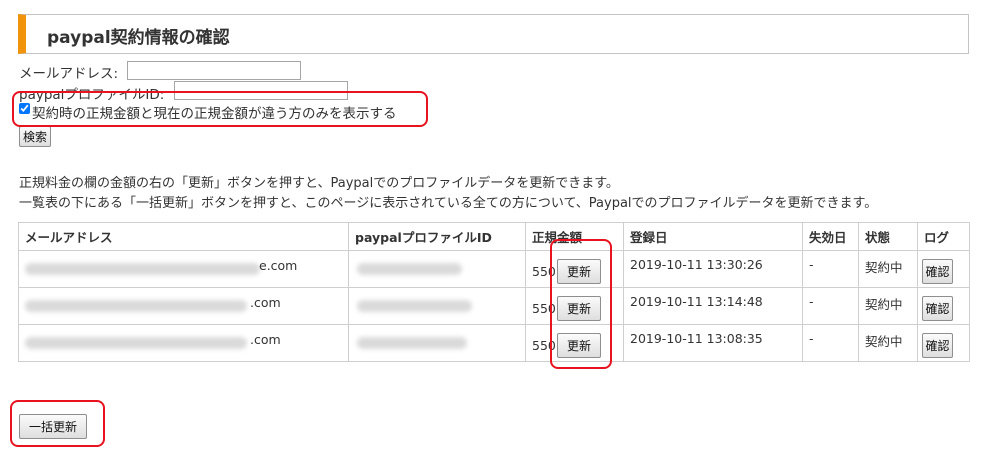 Image resolution: width=996 pixels, height=451 pixels. I want to click on email-suffix: e.com, so click(278, 265).